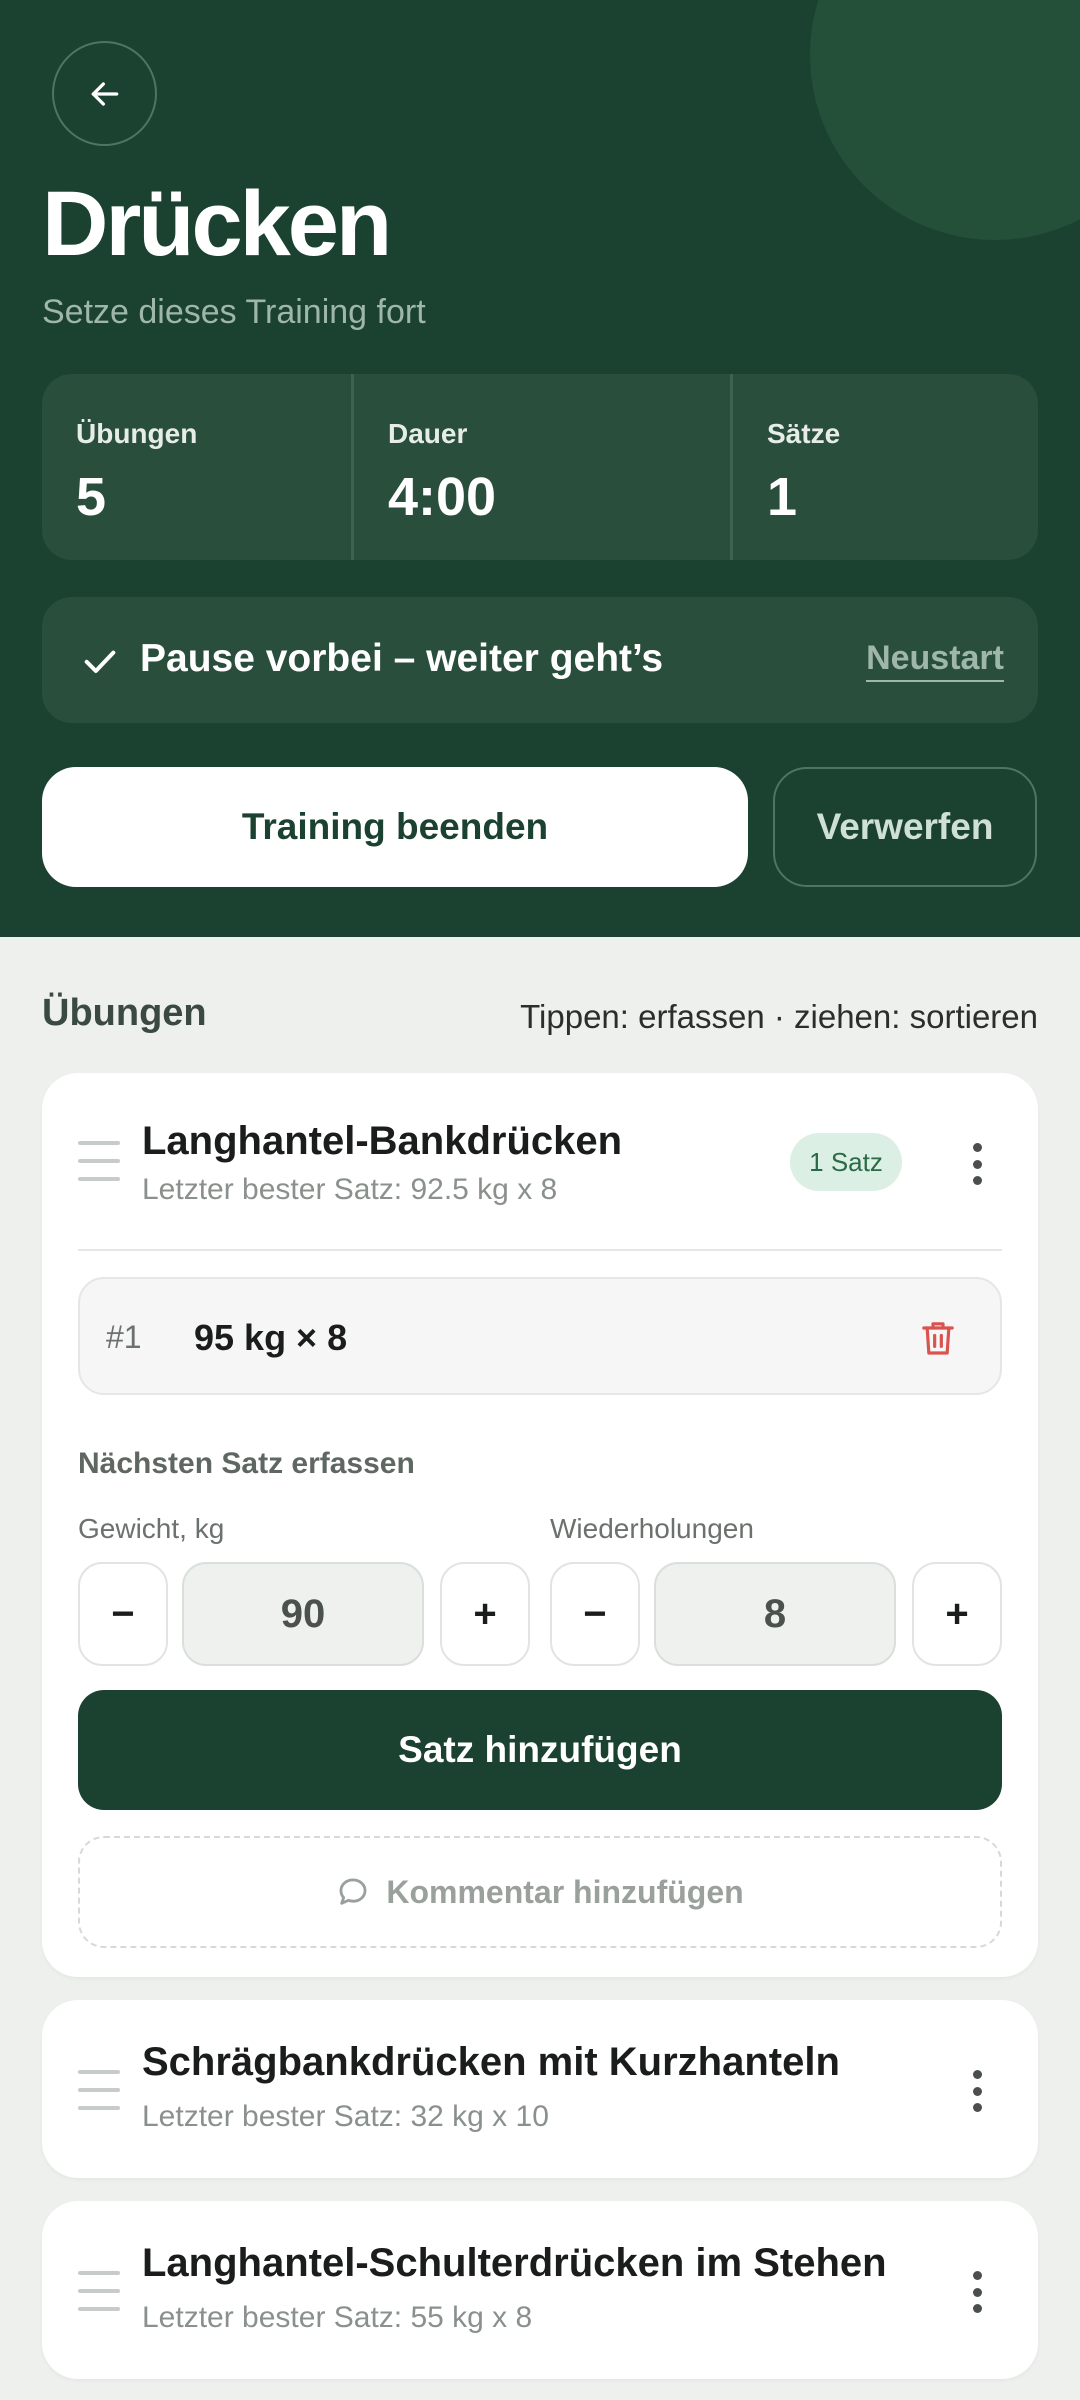 The image size is (1080, 2400). What do you see at coordinates (345, 2116) in the screenshot?
I see `exercise-last-best: Letzter bester Satz: 32 kg x 10` at bounding box center [345, 2116].